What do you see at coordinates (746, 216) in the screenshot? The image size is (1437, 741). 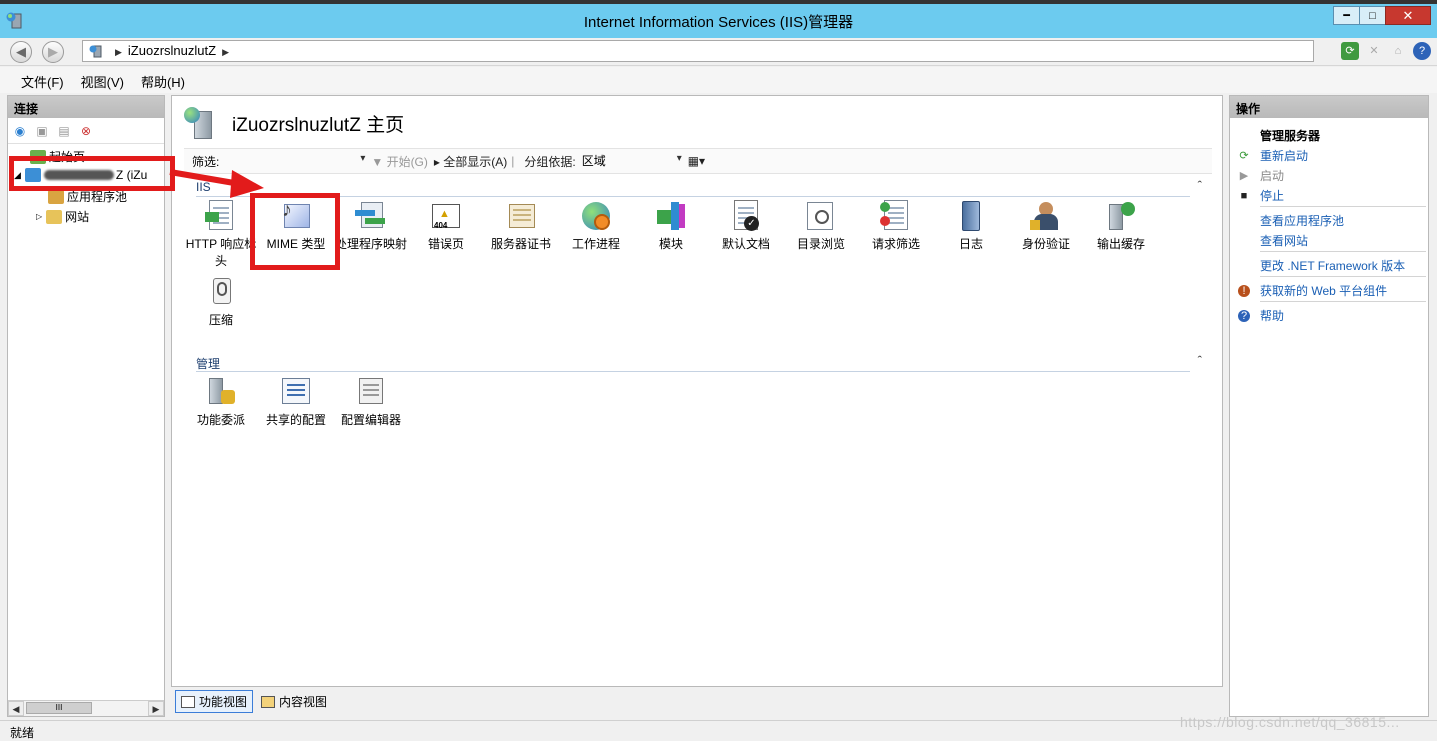 I see `default-document-icon: ✓` at bounding box center [746, 216].